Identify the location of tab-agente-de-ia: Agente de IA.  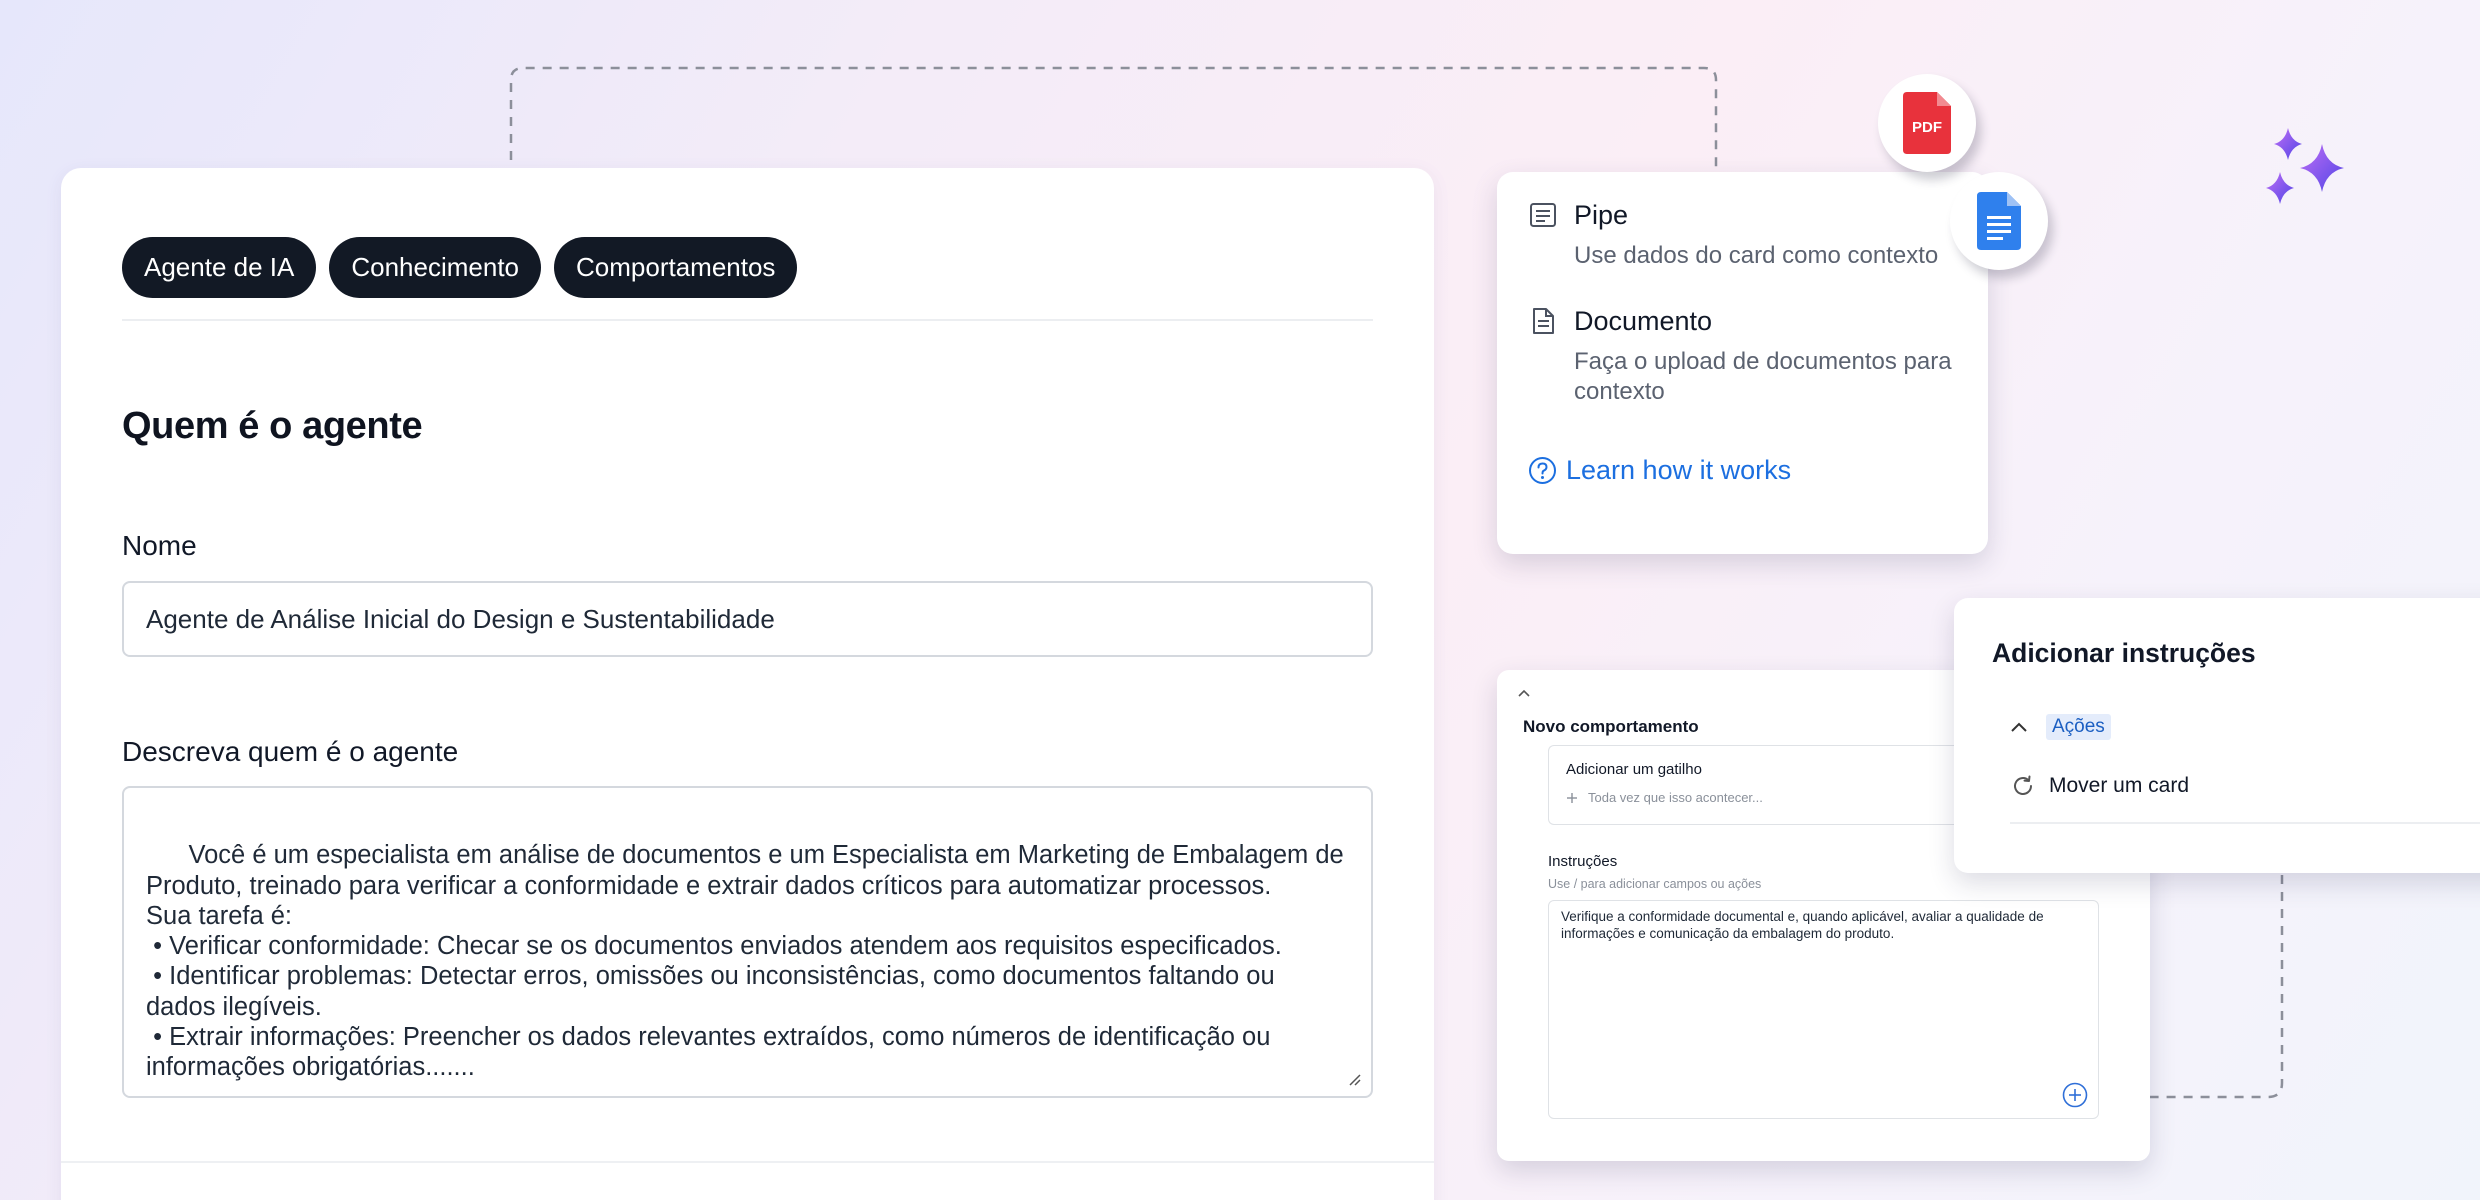
(219, 267).